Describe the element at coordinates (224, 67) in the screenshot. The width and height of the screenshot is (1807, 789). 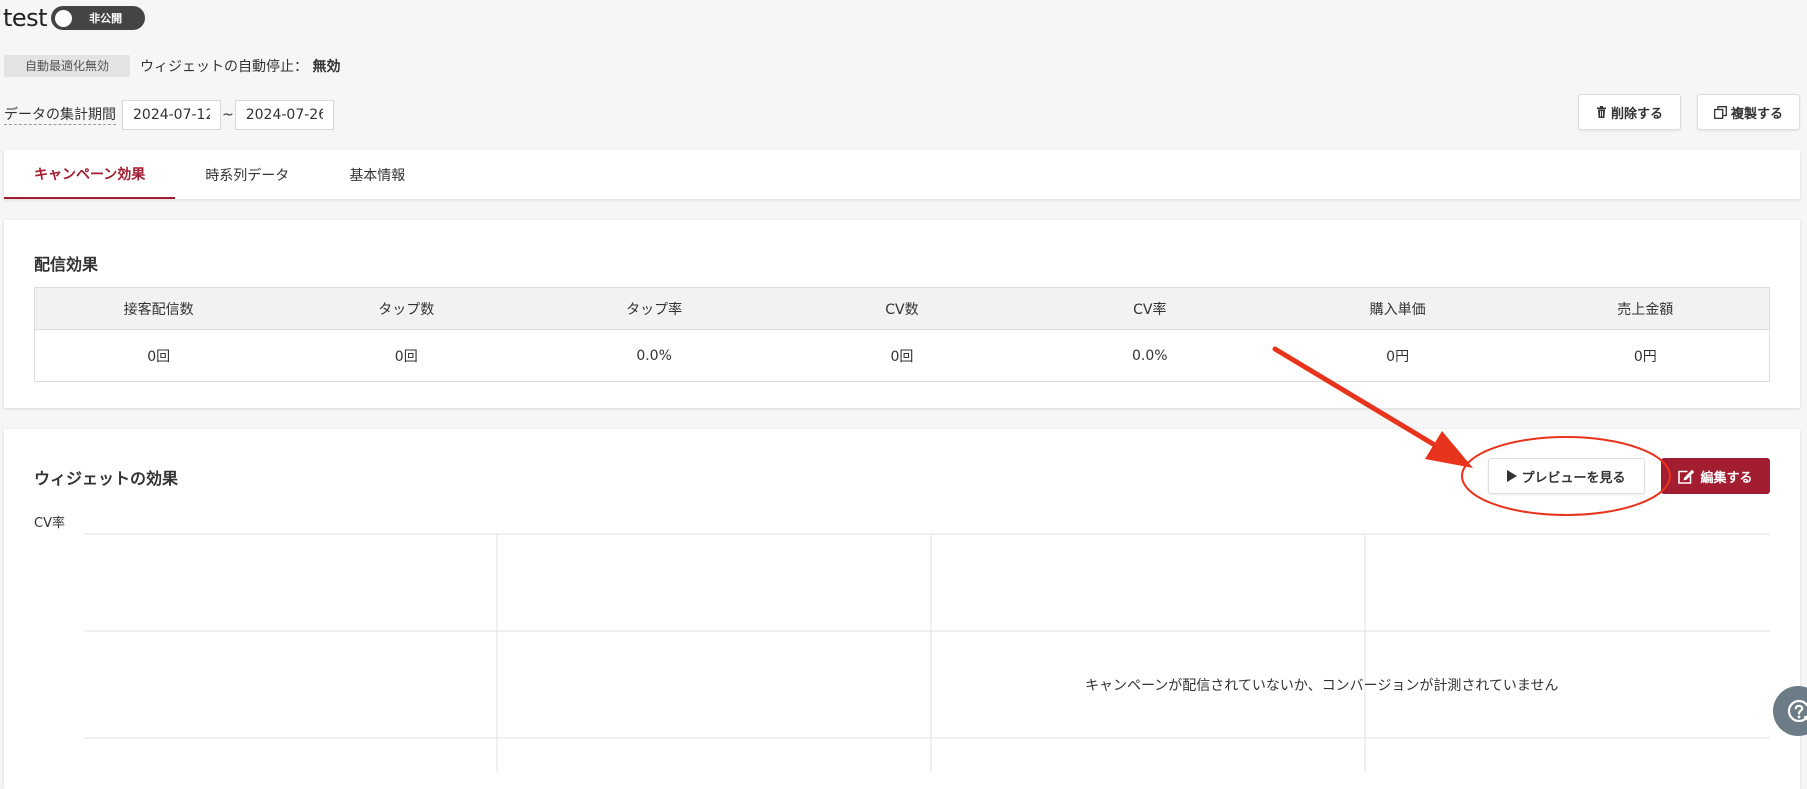
I see `autostop-label: ウィジェットの自動停止：` at that location.